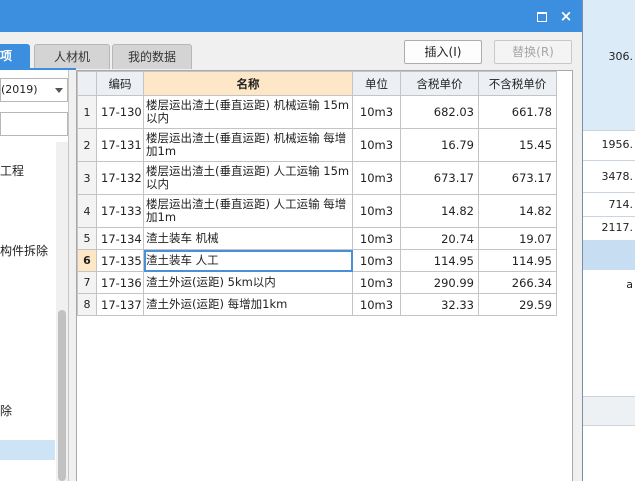 Image resolution: width=635 pixels, height=481 pixels. I want to click on tree-scrollbar, so click(62, 311).